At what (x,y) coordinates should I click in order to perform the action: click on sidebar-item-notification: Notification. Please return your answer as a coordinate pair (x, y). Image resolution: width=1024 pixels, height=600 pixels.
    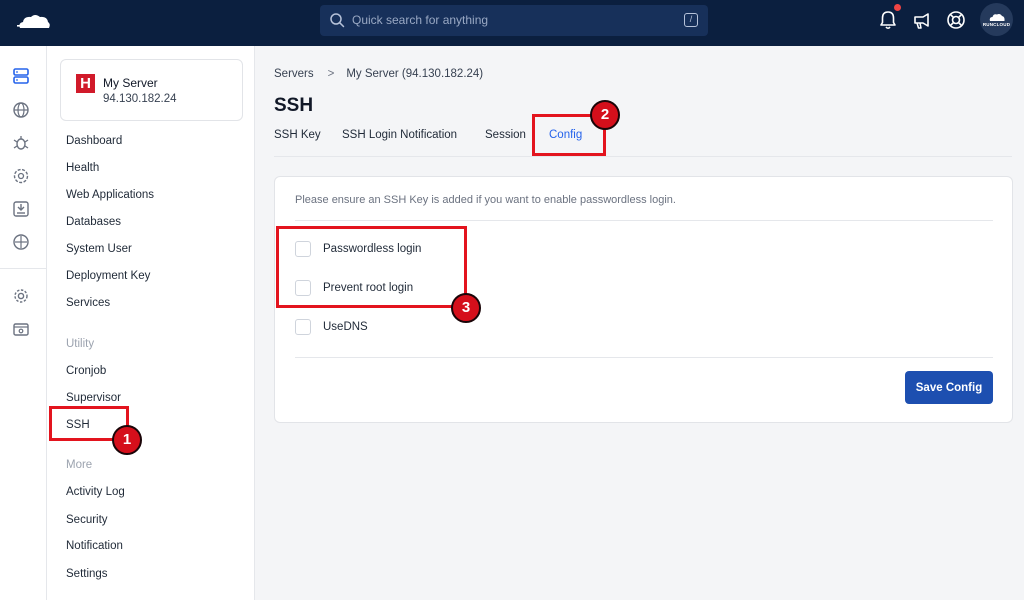
    Looking at the image, I should click on (94, 546).